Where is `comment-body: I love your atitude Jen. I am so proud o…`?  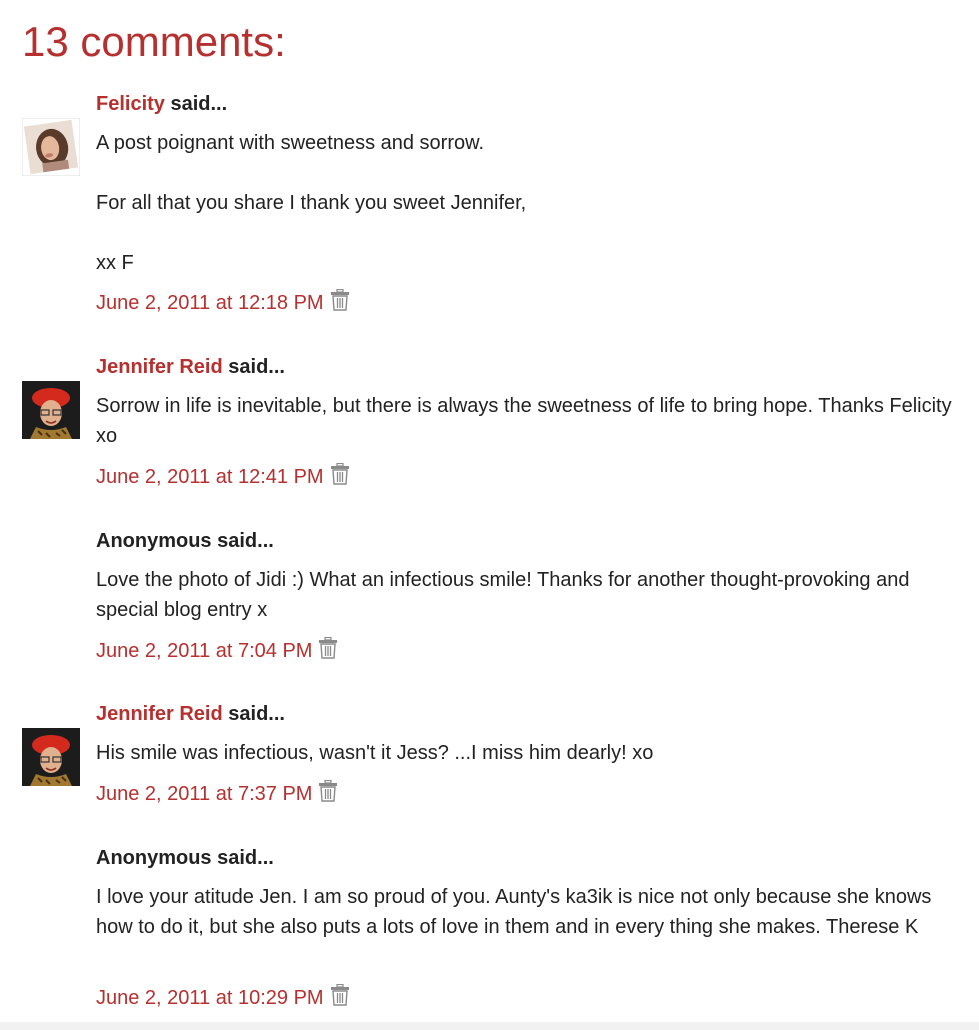
comment-body: I love your atitude Jen. I am so proud o… is located at coordinates (526, 912).